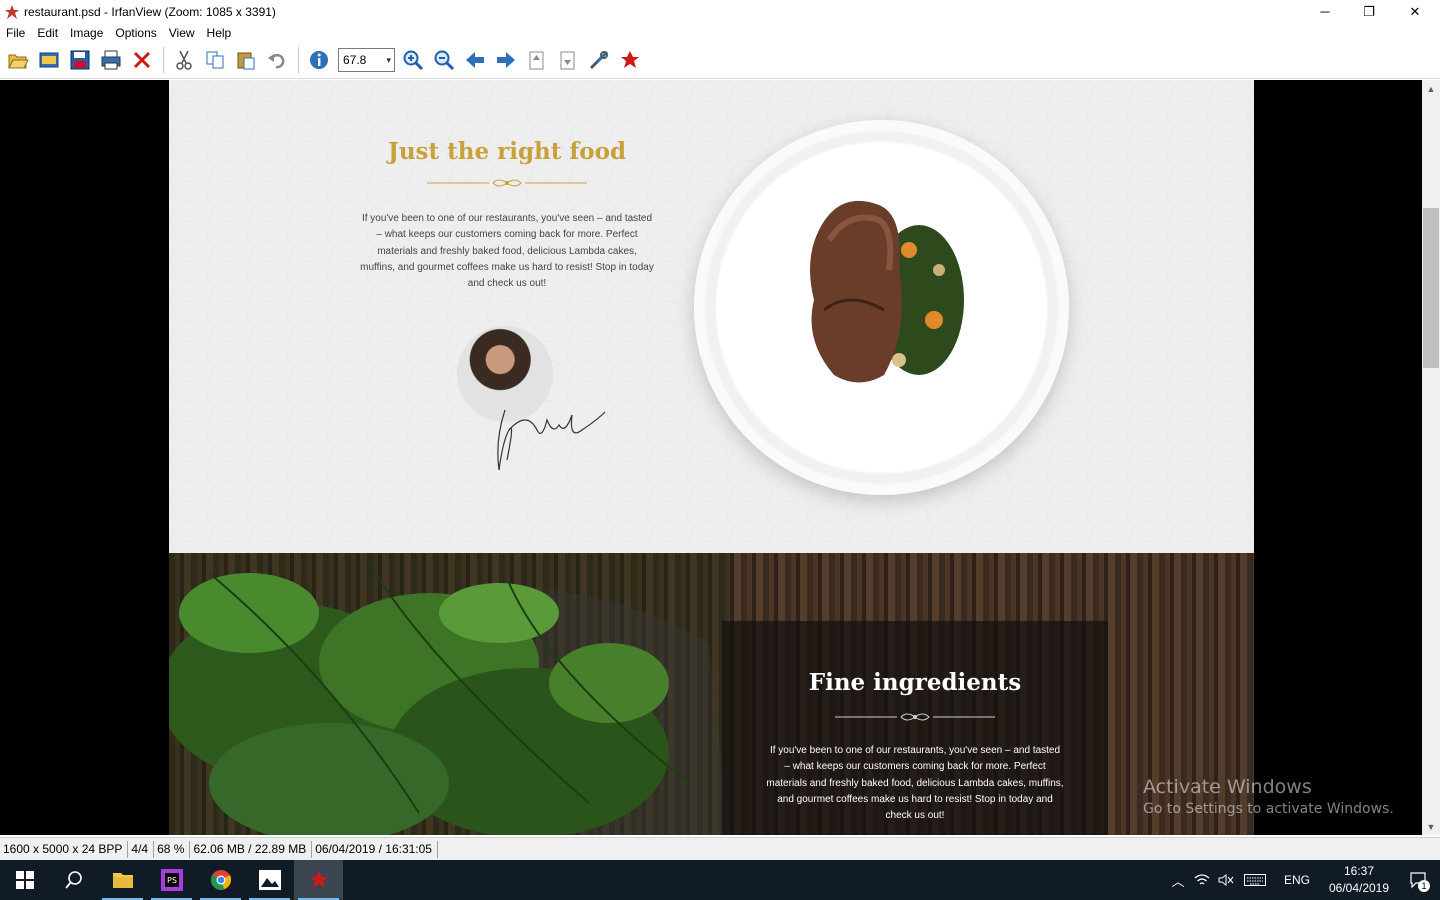 The width and height of the screenshot is (1440, 900). What do you see at coordinates (915, 682) in the screenshot?
I see `section-title: Fine ingredients` at bounding box center [915, 682].